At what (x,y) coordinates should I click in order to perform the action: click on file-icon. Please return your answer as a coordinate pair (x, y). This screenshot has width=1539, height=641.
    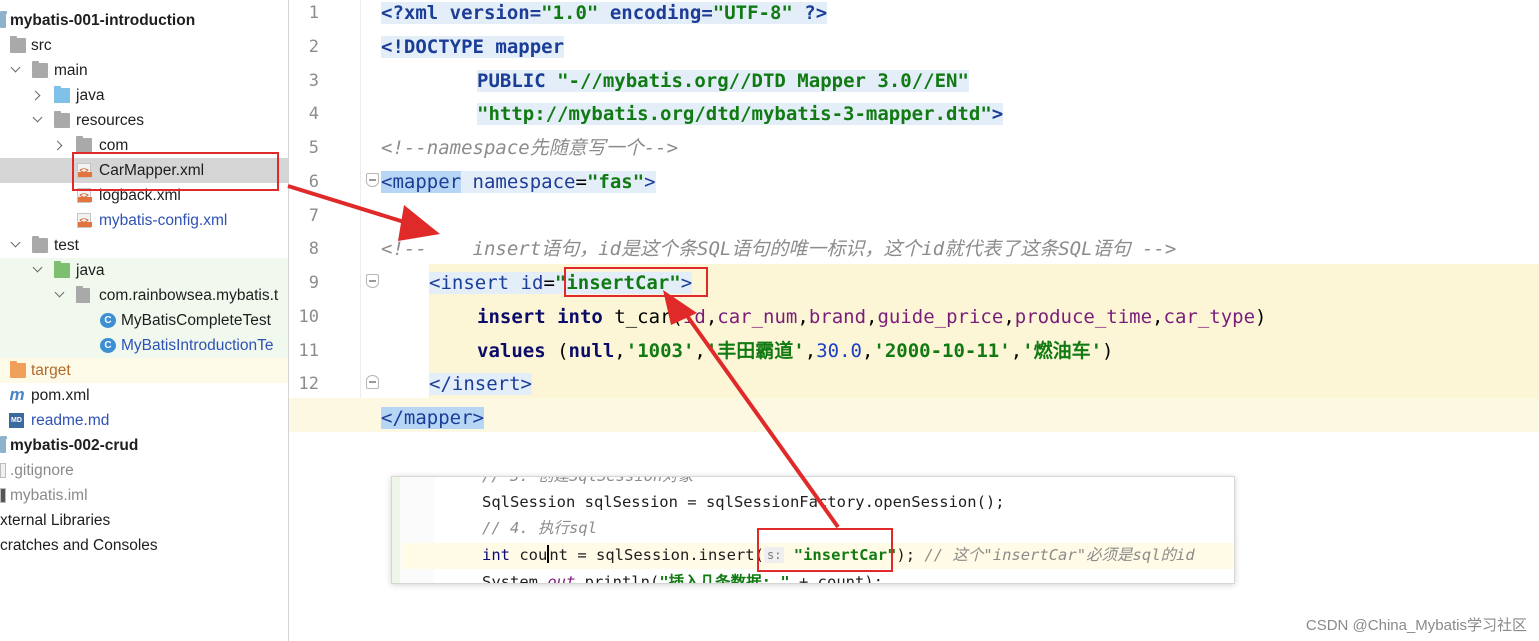
    Looking at the image, I should click on (3, 470).